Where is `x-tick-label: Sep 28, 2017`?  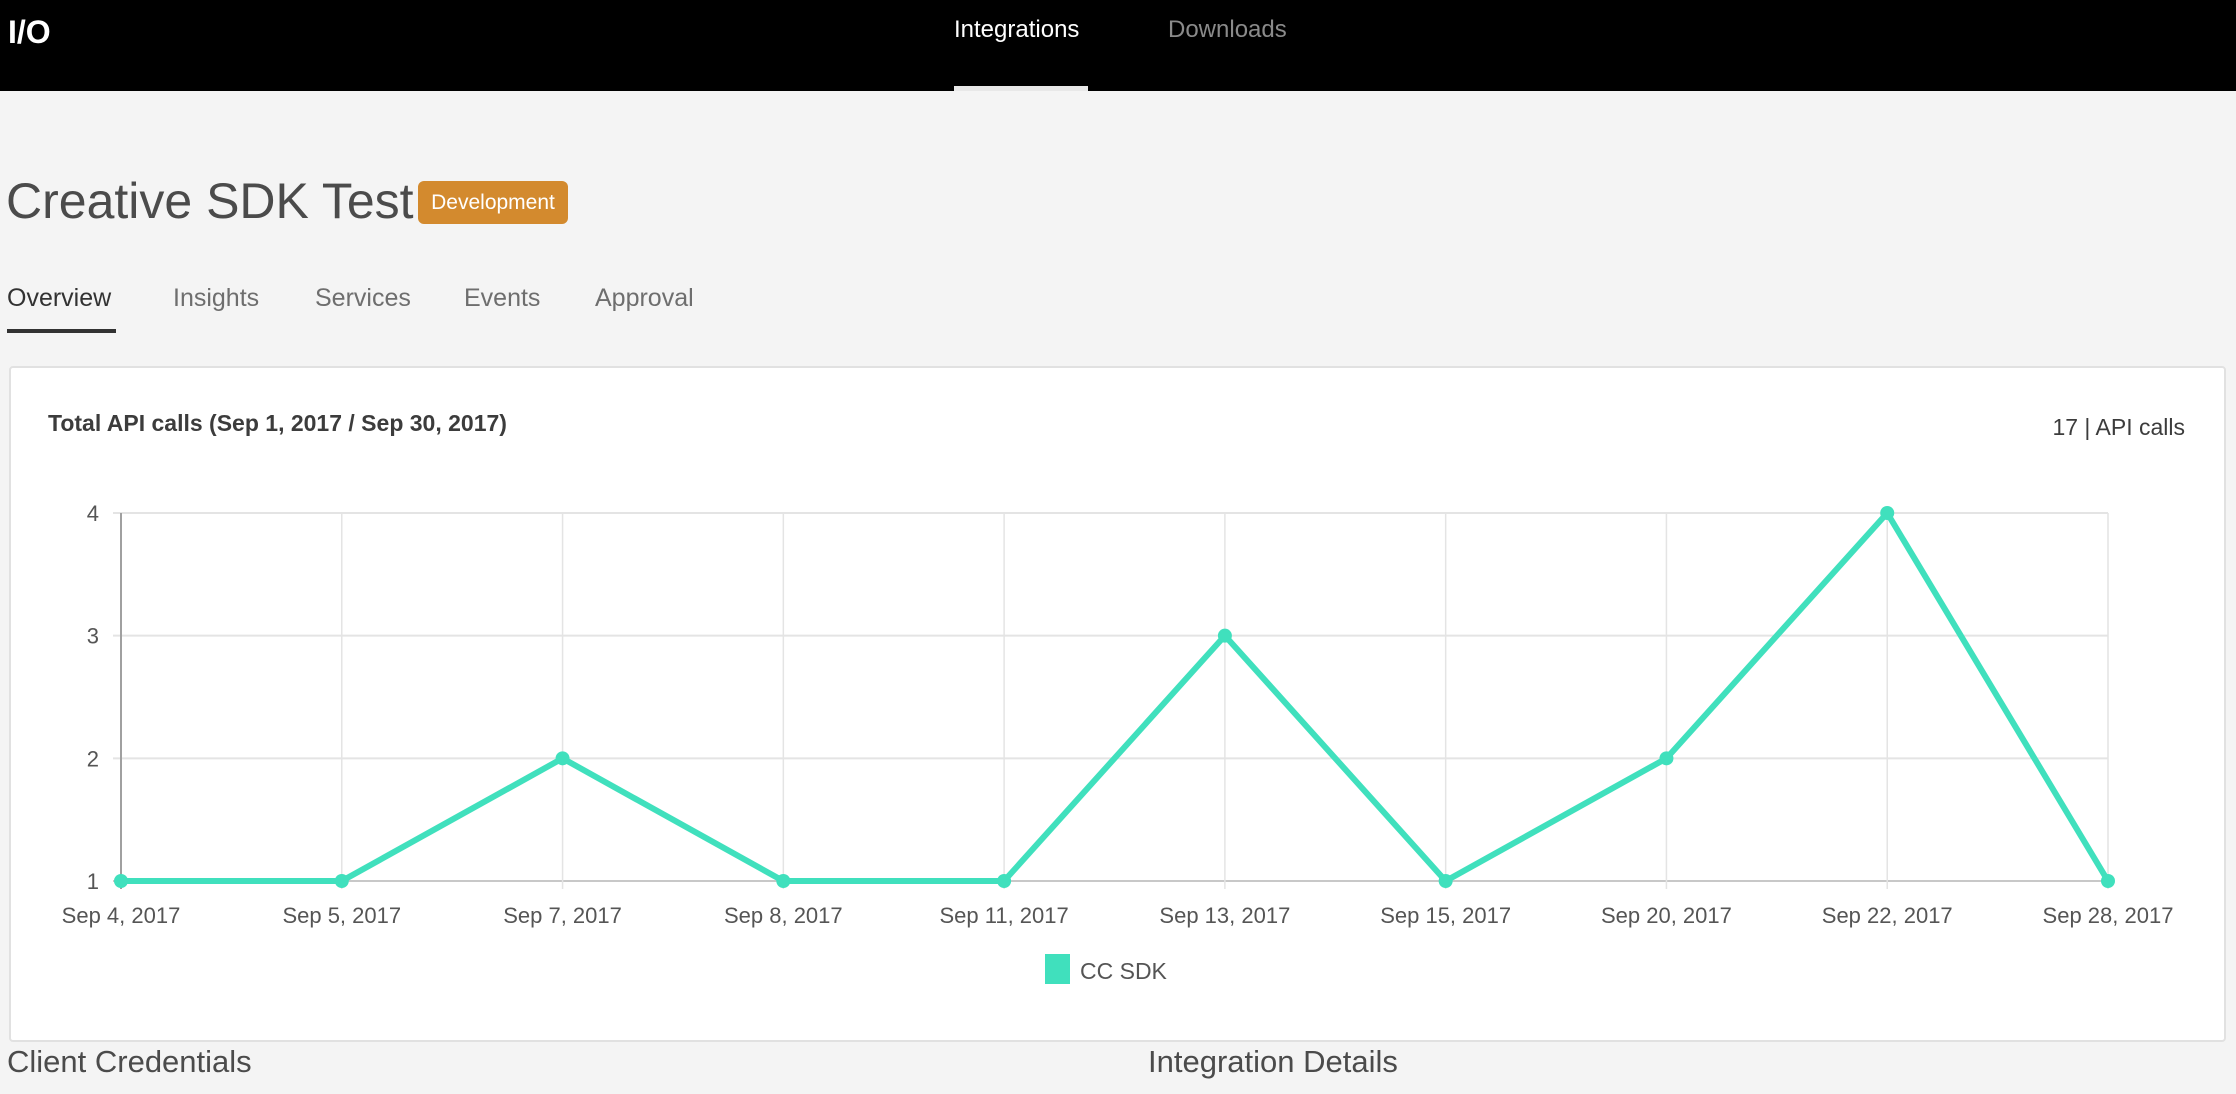
x-tick-label: Sep 28, 2017 is located at coordinates (2108, 915).